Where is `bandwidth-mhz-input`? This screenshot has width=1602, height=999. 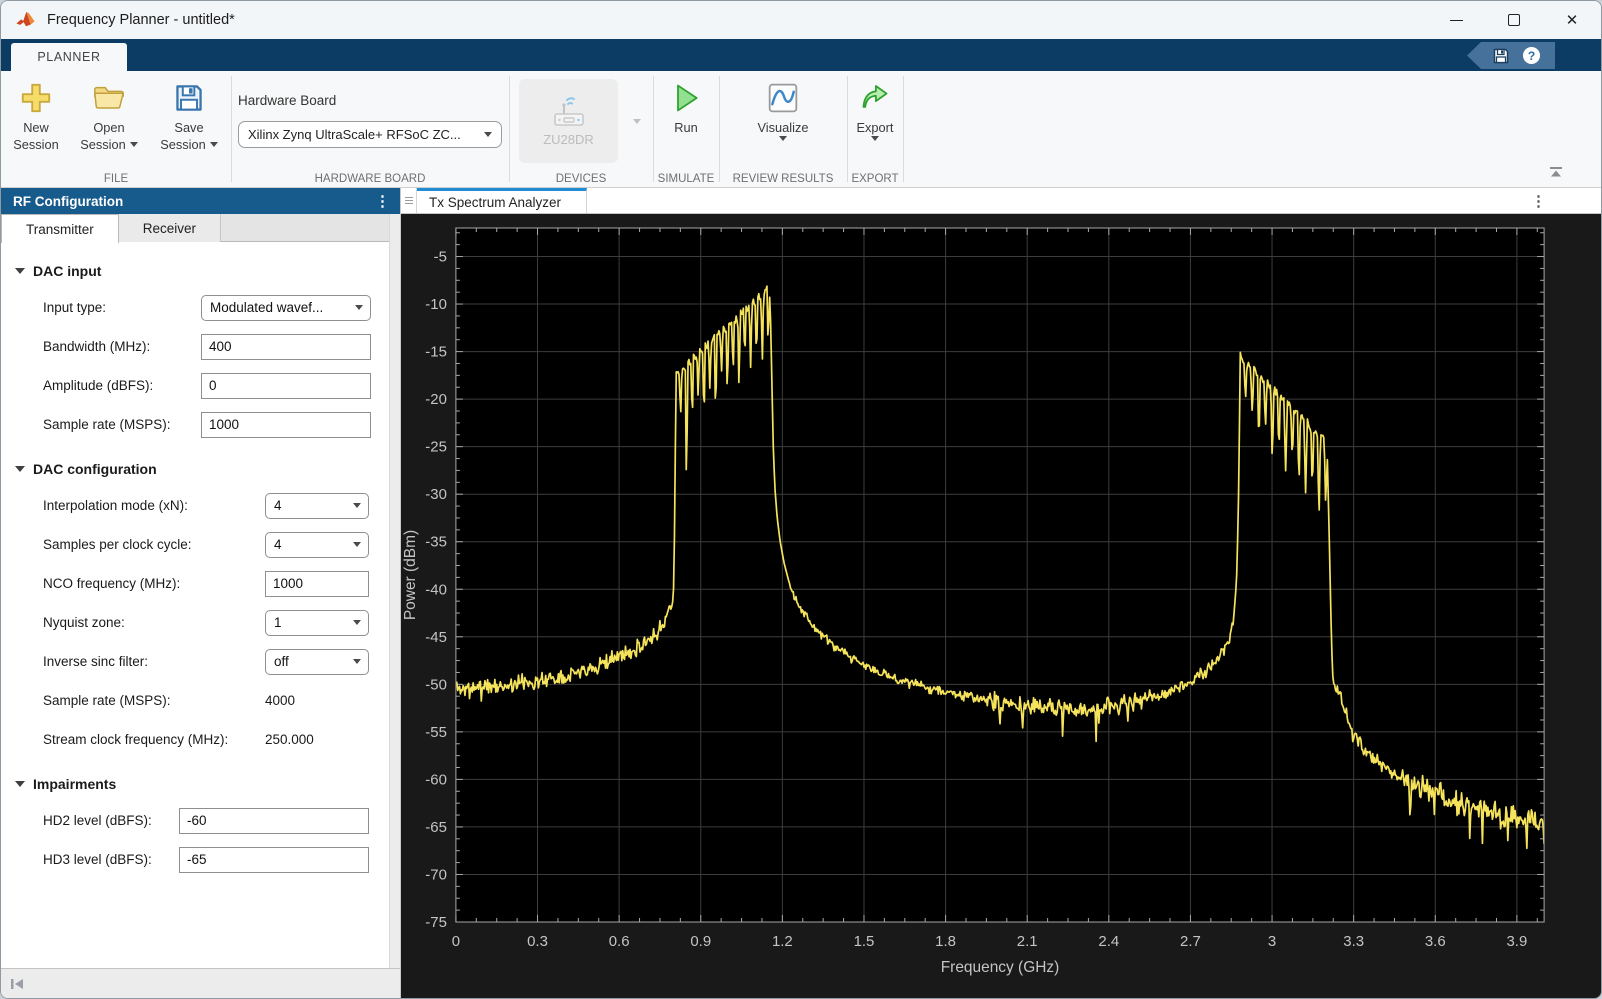 bandwidth-mhz-input is located at coordinates (286, 346).